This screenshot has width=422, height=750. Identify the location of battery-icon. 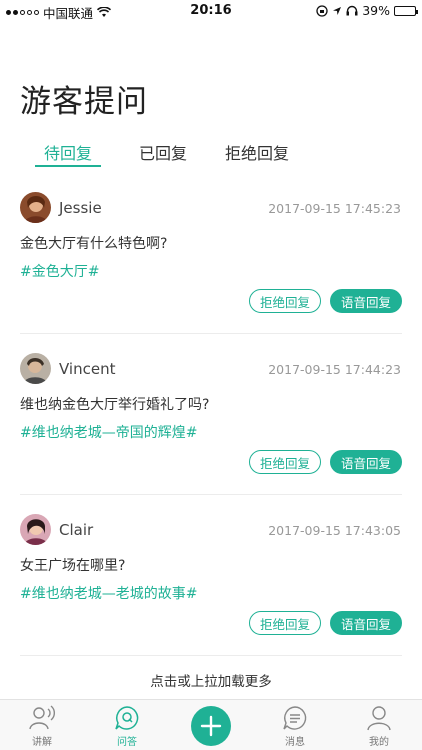
(406, 10).